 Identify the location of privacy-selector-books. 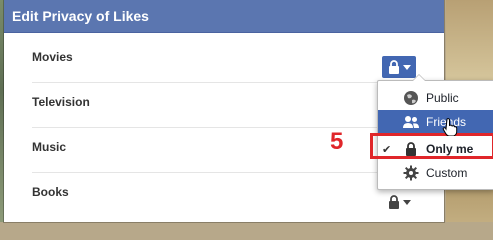
(399, 202).